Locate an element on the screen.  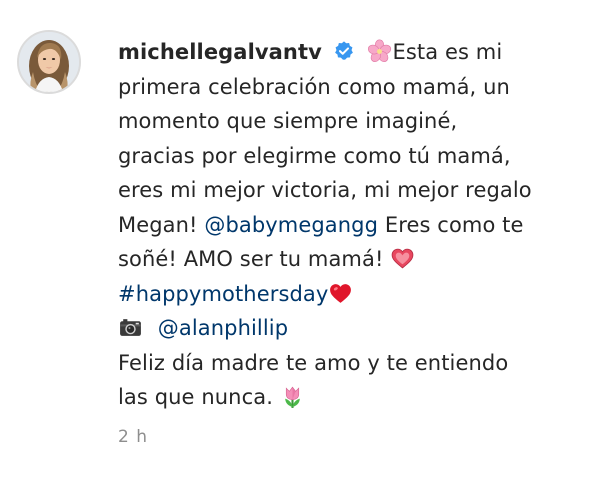
avatar is located at coordinates (49, 62).